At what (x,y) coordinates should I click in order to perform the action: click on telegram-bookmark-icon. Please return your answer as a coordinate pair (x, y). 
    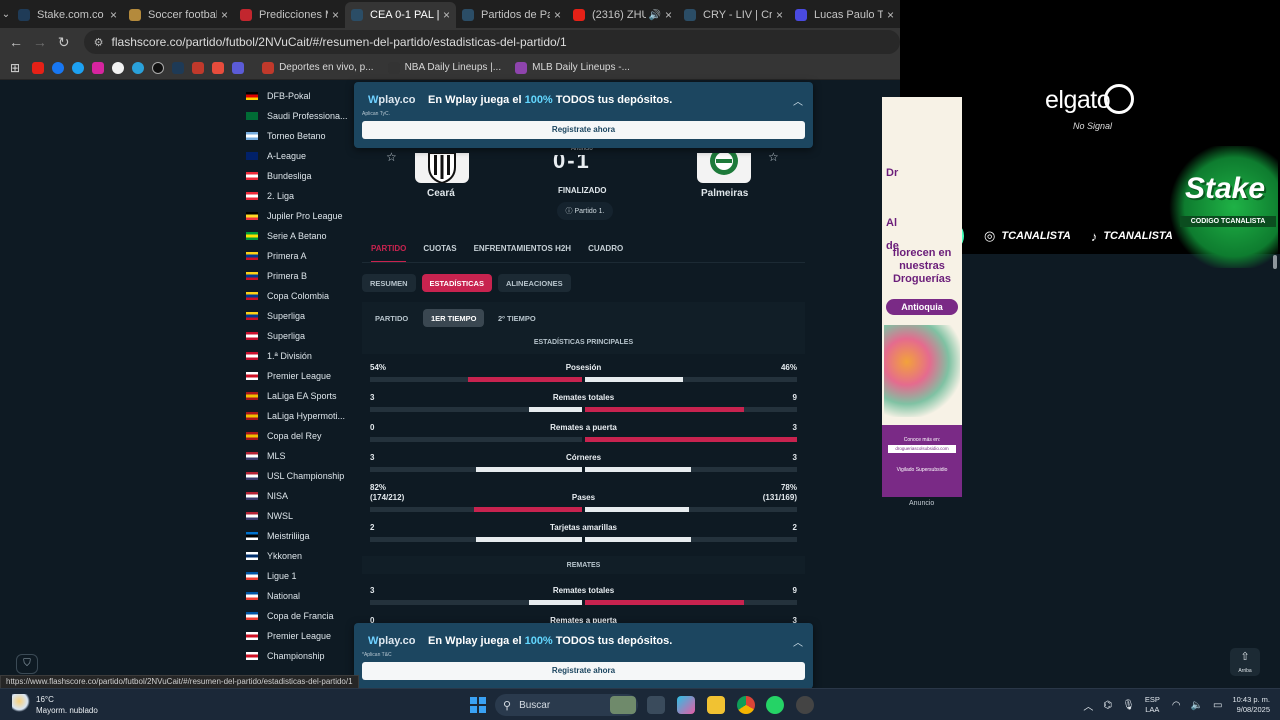
    Looking at the image, I should click on (138, 67).